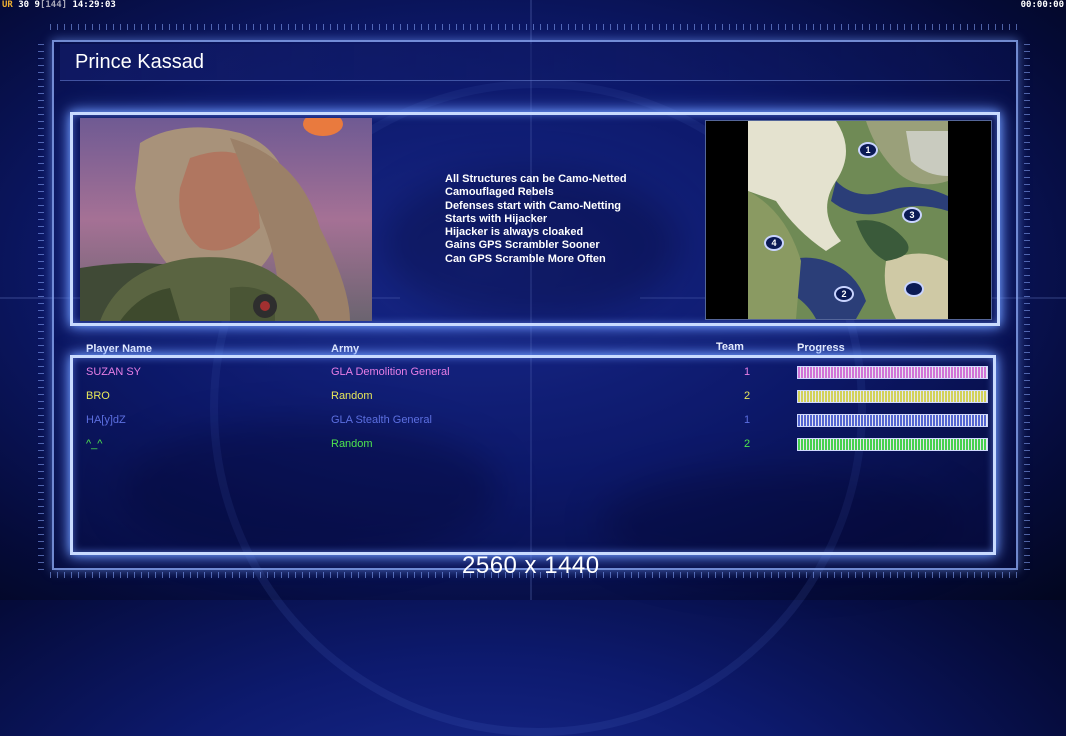 The image size is (1066, 736). I want to click on trait-item: Defenses start with Camo-Netting, so click(533, 205).